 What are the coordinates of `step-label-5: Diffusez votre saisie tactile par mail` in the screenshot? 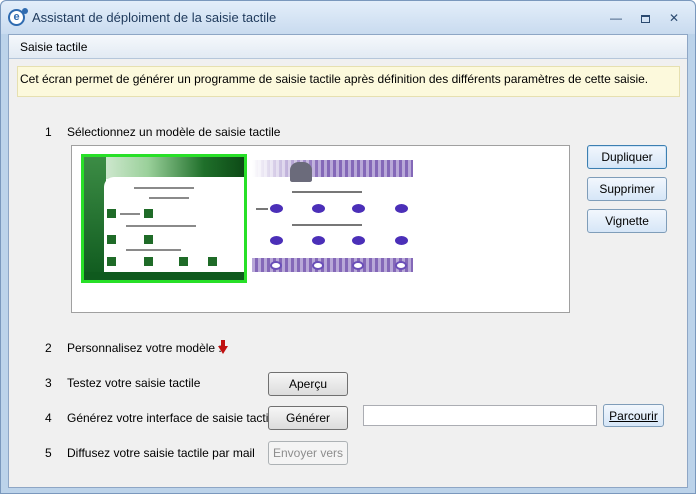 It's located at (161, 453).